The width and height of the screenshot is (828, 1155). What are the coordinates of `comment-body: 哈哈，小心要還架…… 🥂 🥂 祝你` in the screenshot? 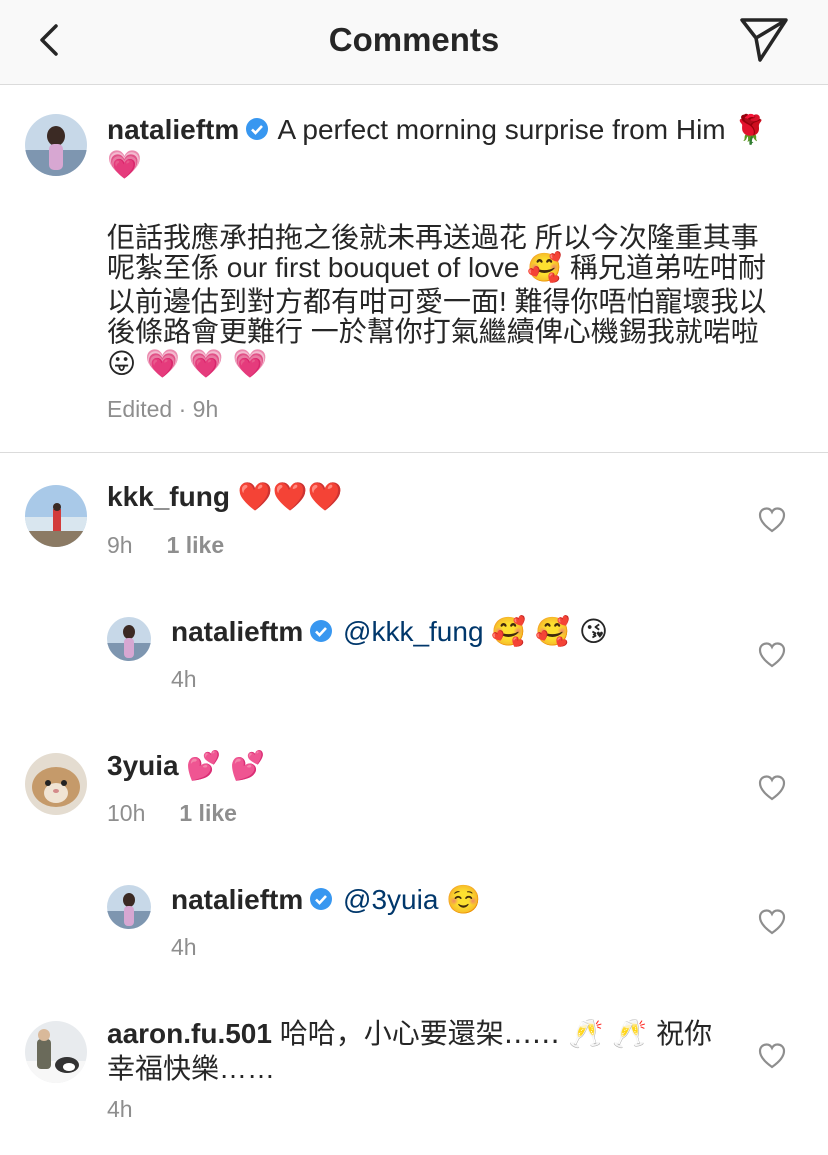 It's located at (496, 1033).